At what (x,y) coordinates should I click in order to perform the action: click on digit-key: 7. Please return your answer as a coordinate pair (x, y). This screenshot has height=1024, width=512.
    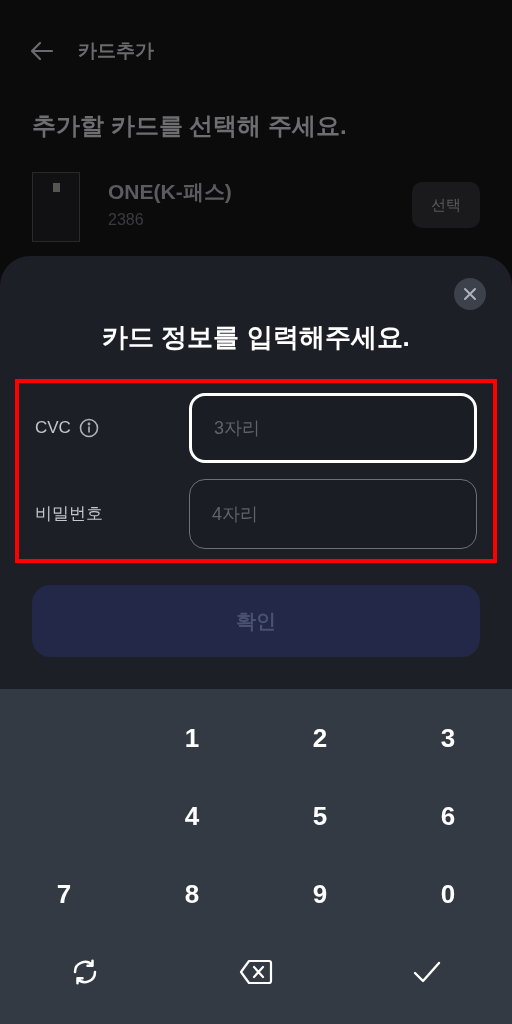
    Looking at the image, I should click on (64, 894).